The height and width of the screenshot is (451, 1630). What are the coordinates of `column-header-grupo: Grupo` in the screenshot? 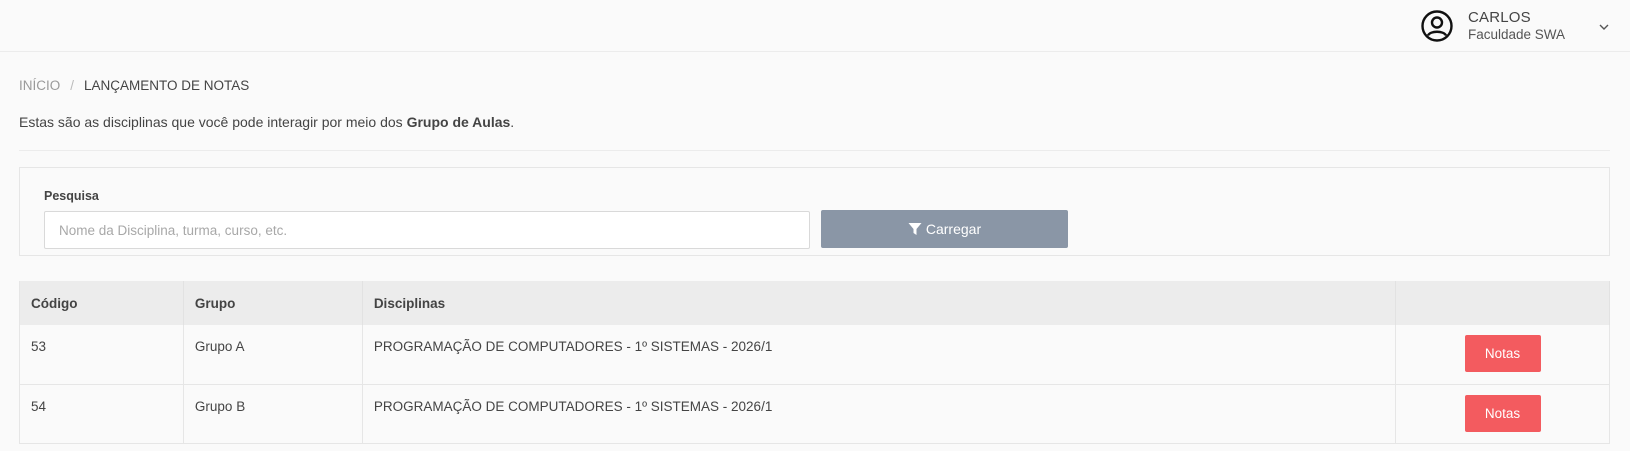 It's located at (273, 303).